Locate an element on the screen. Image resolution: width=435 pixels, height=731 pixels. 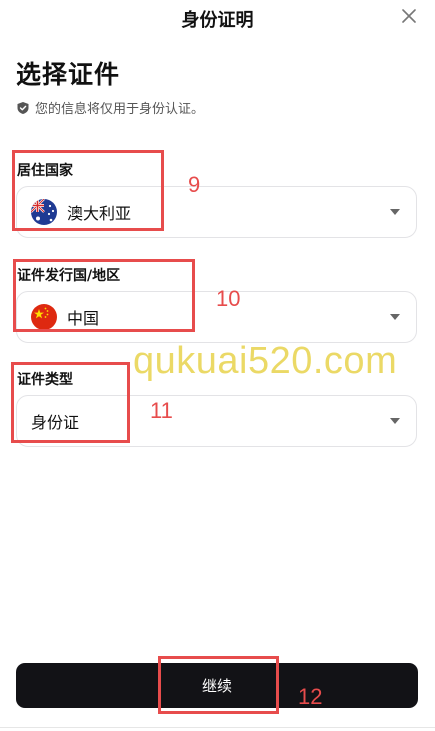
annotation-number-12: 12 is located at coordinates (310, 696).